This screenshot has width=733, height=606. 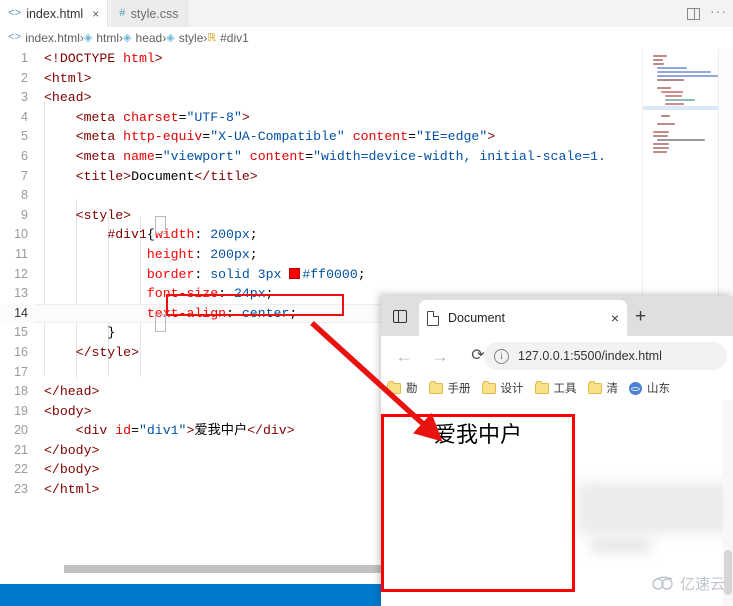 I want to click on watermark-text: 亿速云, so click(x=702, y=584).